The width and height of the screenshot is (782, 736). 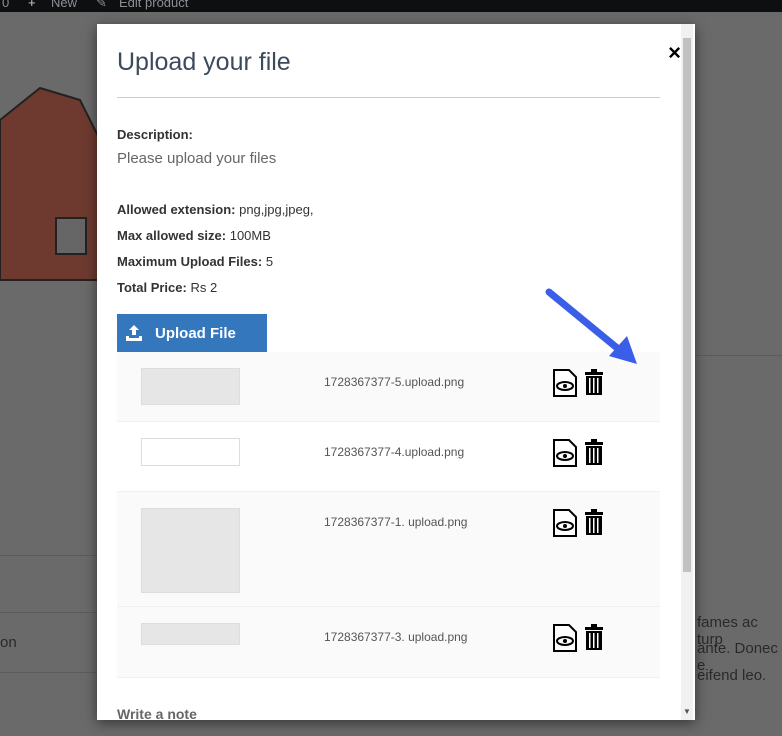 I want to click on file-name: 1728367377-4.upload.png, so click(x=394, y=452).